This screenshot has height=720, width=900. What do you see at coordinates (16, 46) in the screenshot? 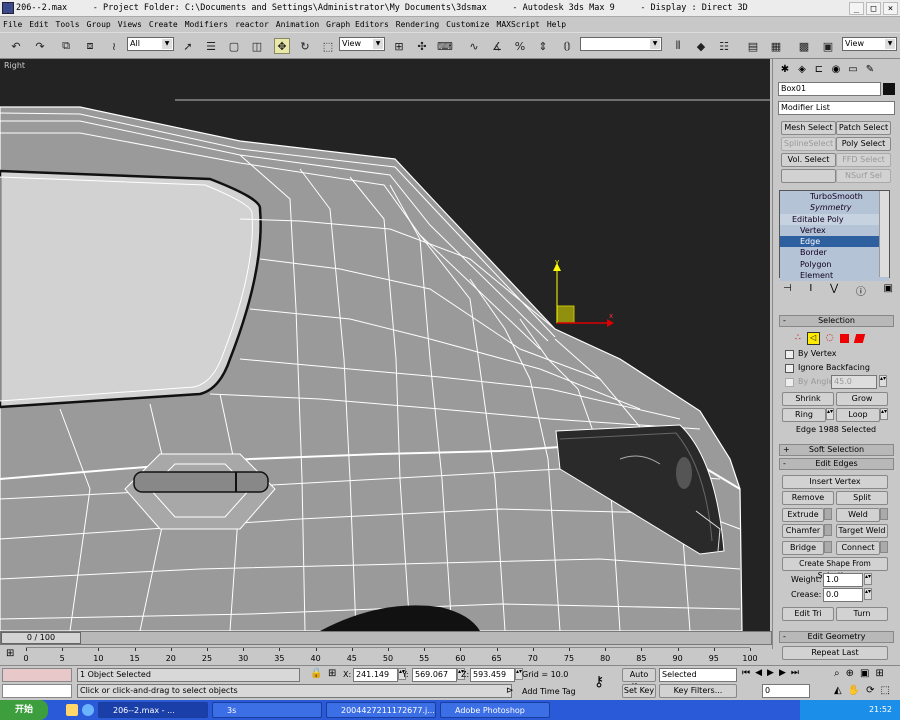
I see `undo-icon: ↶` at bounding box center [16, 46].